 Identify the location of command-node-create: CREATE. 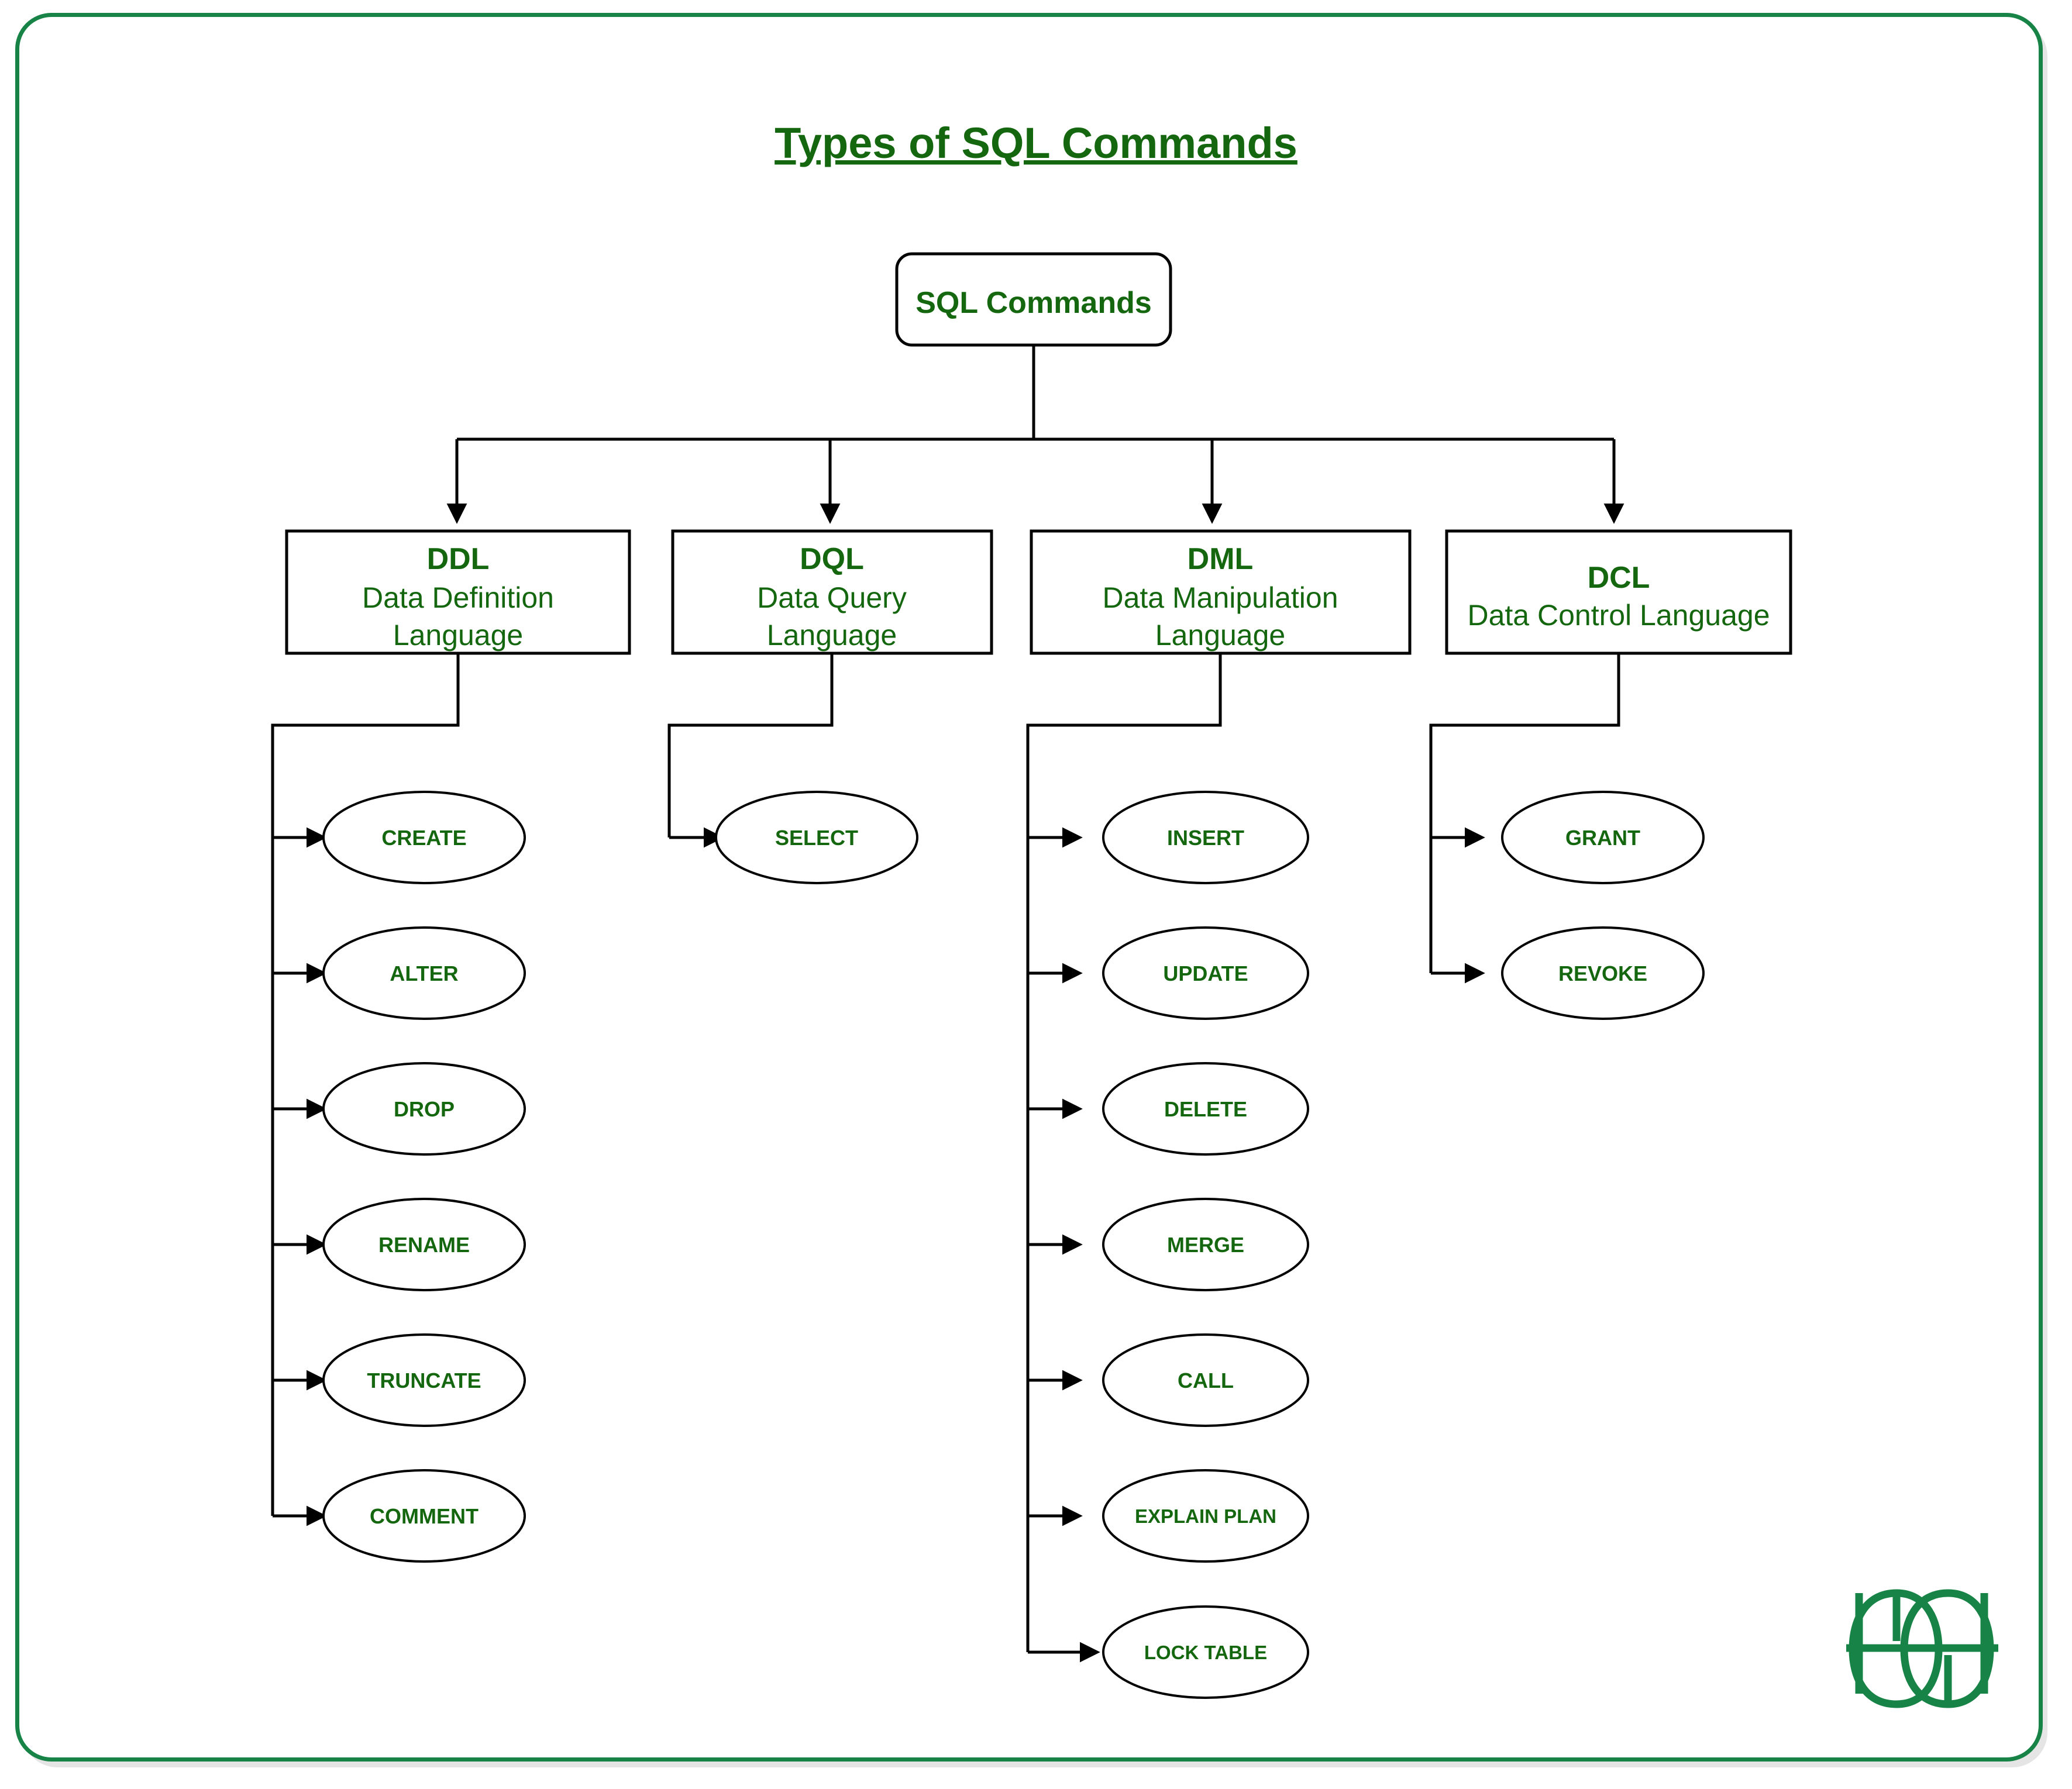
(424, 837).